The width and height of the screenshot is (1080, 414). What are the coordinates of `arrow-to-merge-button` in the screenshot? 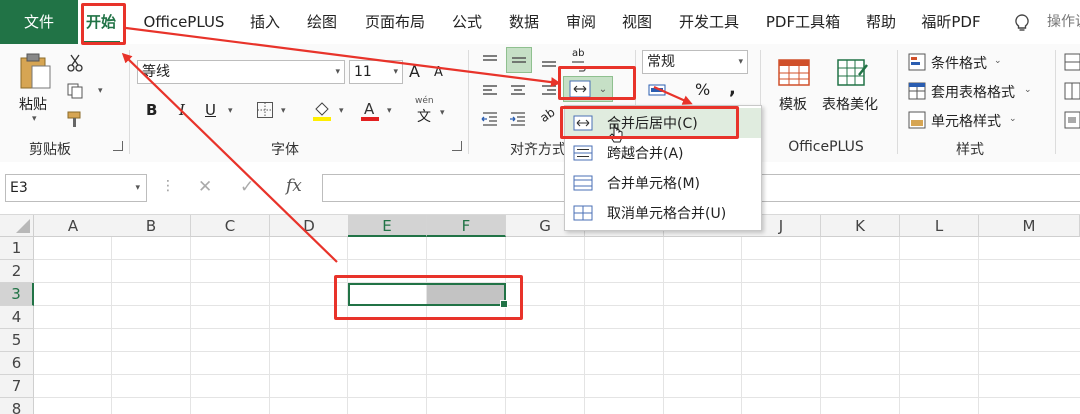 It's located at (343, 57).